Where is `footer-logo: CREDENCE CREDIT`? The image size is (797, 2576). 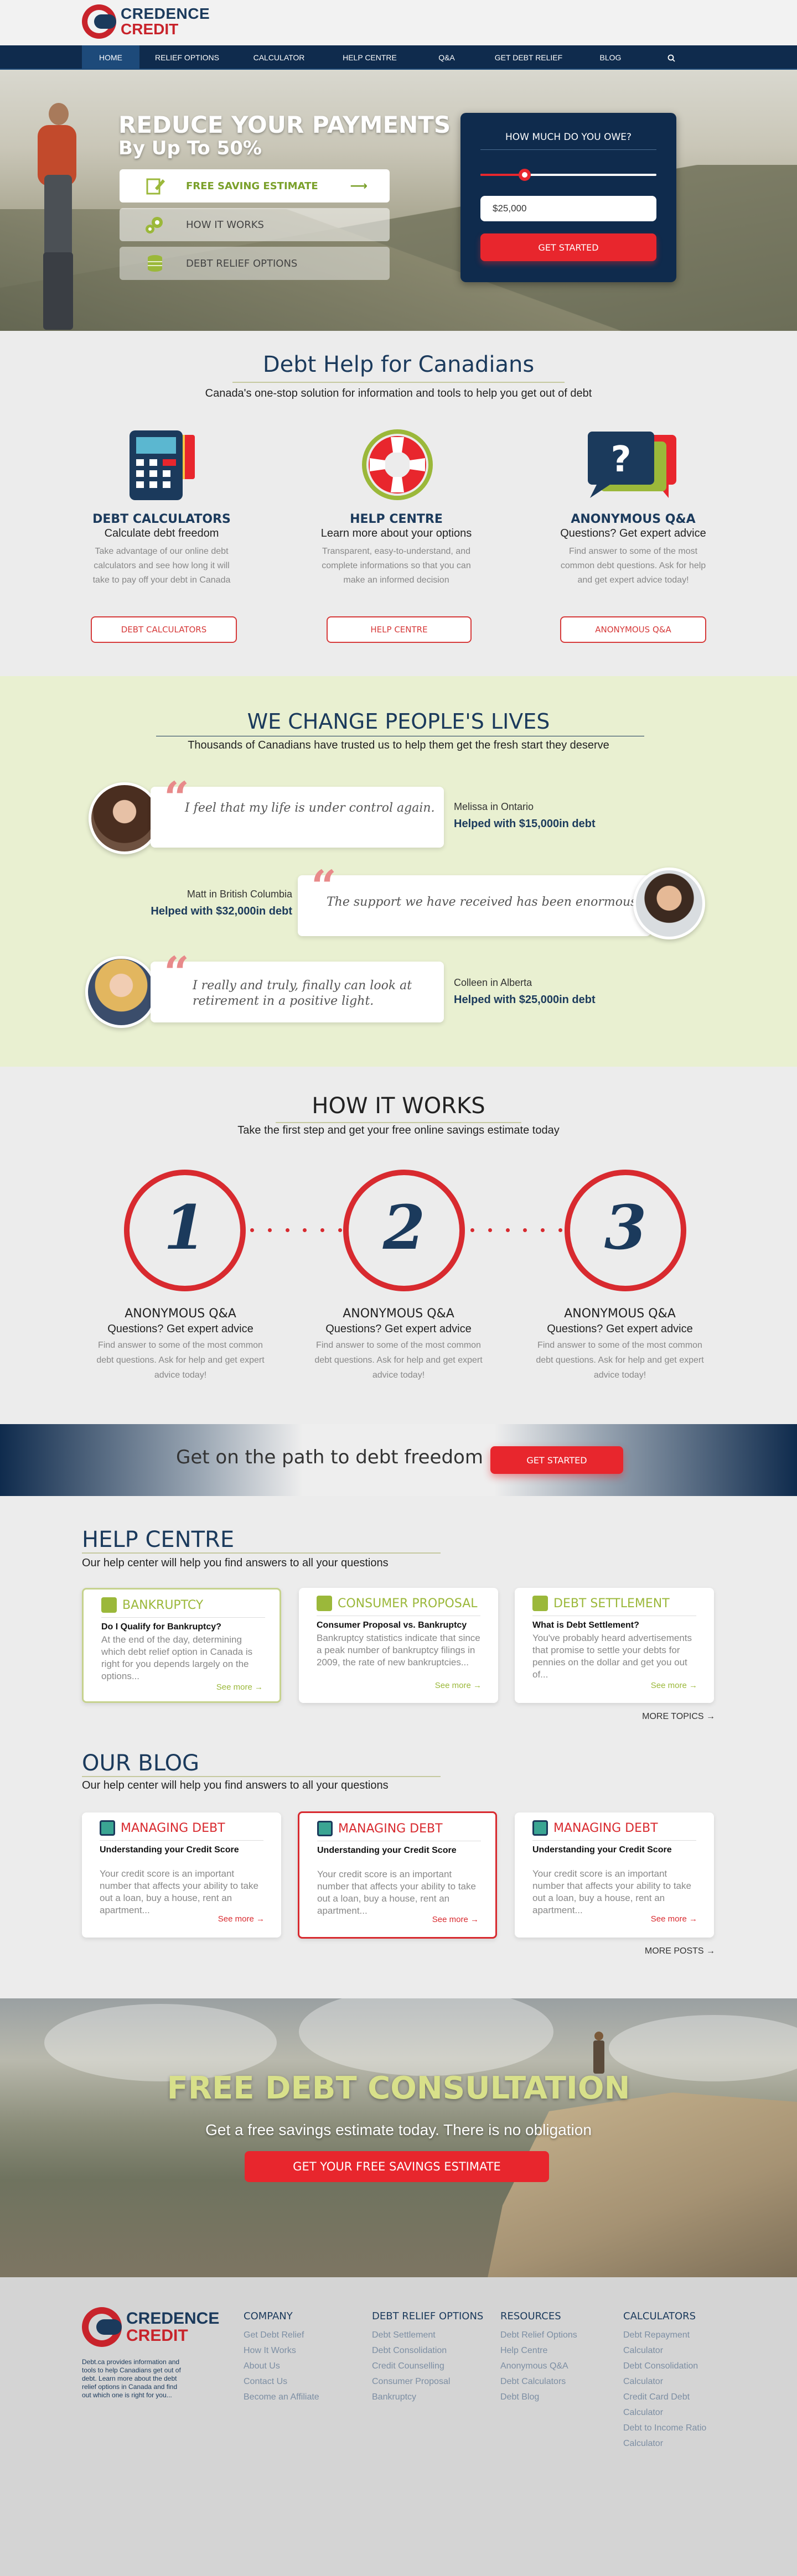
footer-logo: CREDENCE CREDIT is located at coordinates (151, 2327).